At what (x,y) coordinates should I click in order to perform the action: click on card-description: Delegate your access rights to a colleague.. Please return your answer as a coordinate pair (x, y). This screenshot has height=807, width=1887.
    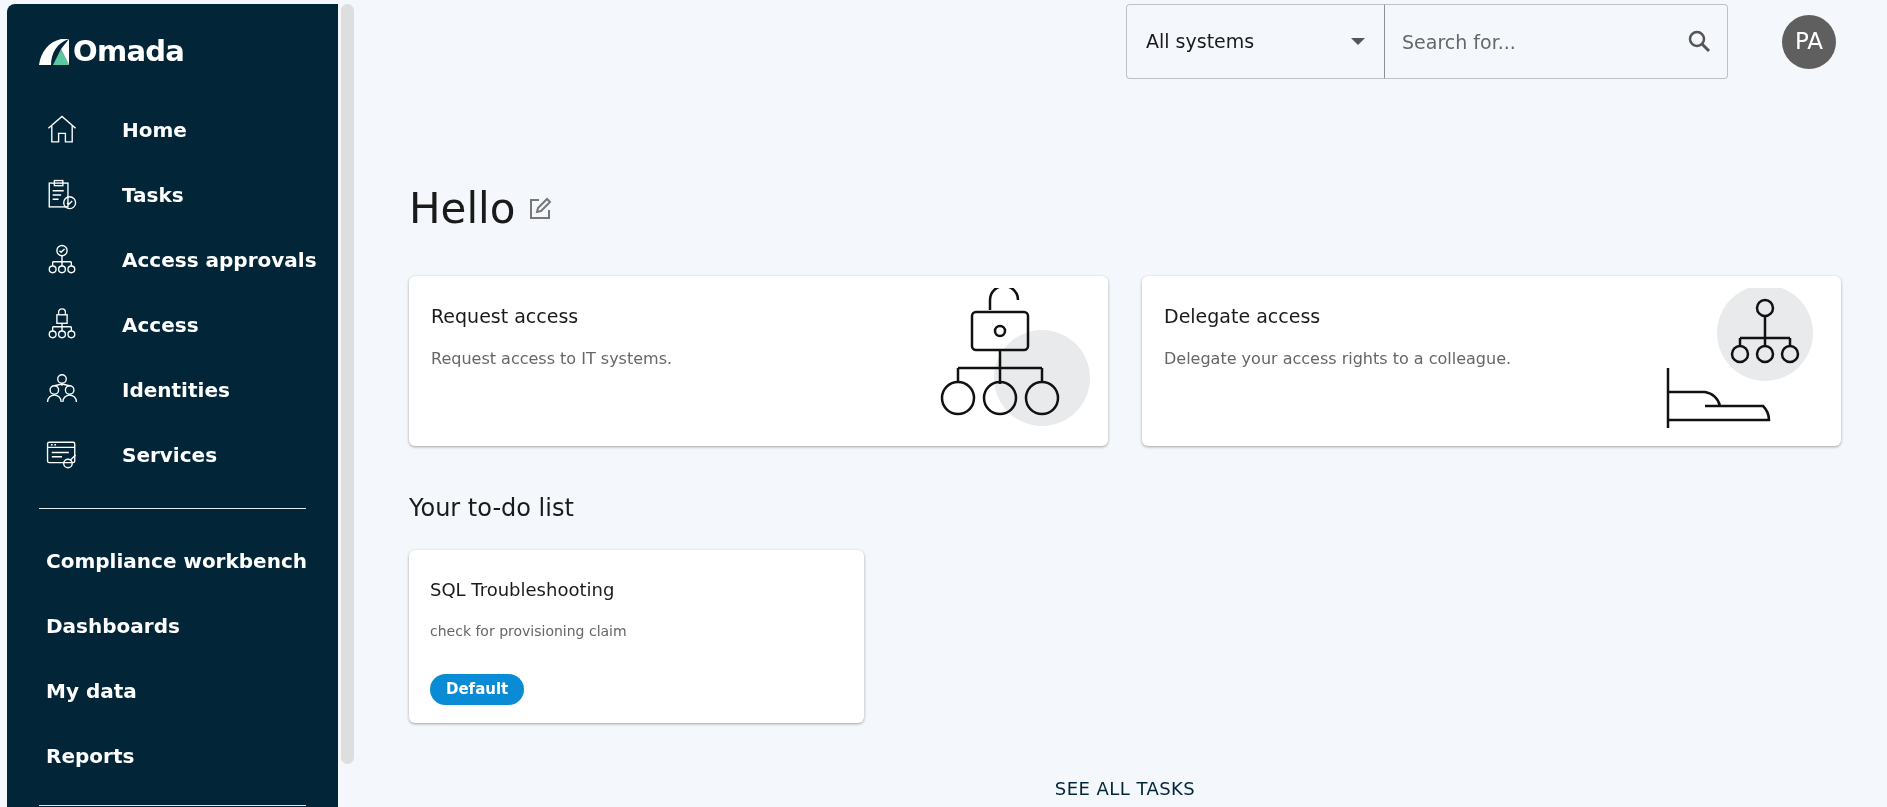
    Looking at the image, I should click on (1338, 358).